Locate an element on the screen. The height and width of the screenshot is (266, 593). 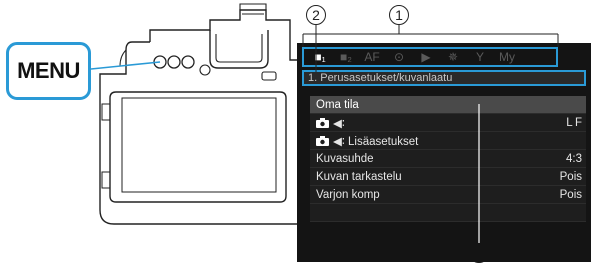
menu-button: MENU is located at coordinates (48, 71).